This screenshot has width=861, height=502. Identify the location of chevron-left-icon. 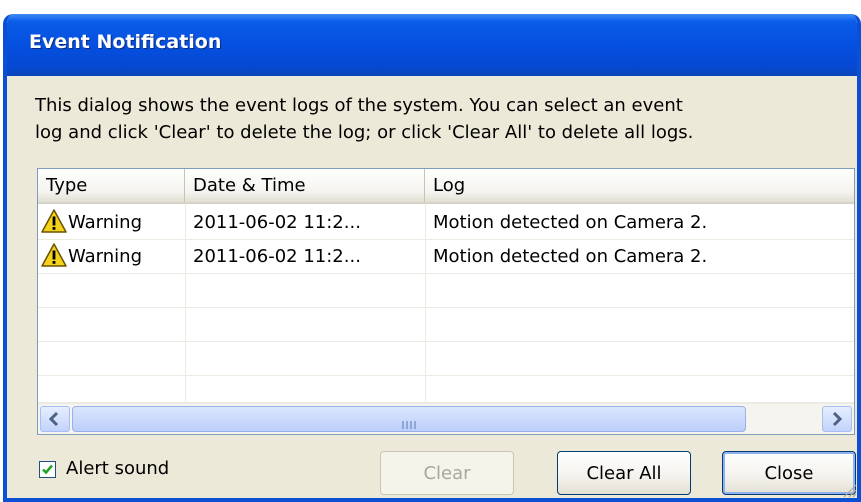
(53, 419).